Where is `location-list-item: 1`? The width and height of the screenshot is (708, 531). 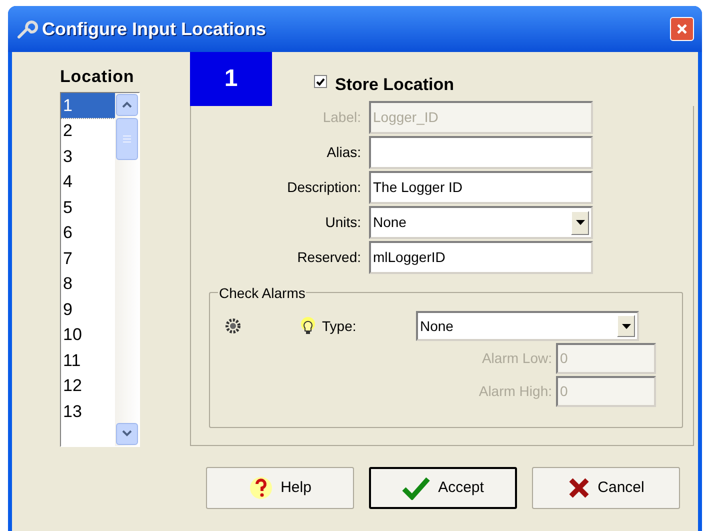
location-list-item: 1 is located at coordinates (88, 105).